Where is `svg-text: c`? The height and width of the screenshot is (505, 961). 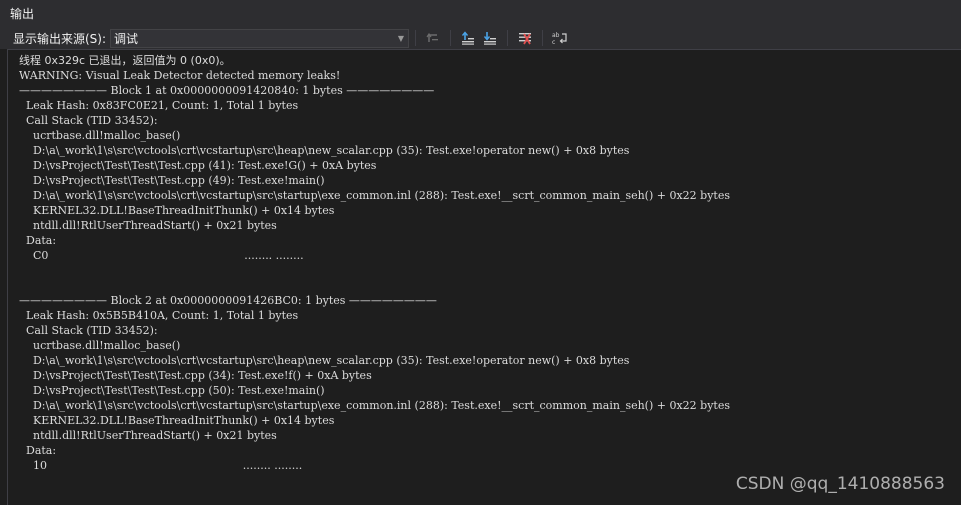 svg-text: c is located at coordinates (553, 42).